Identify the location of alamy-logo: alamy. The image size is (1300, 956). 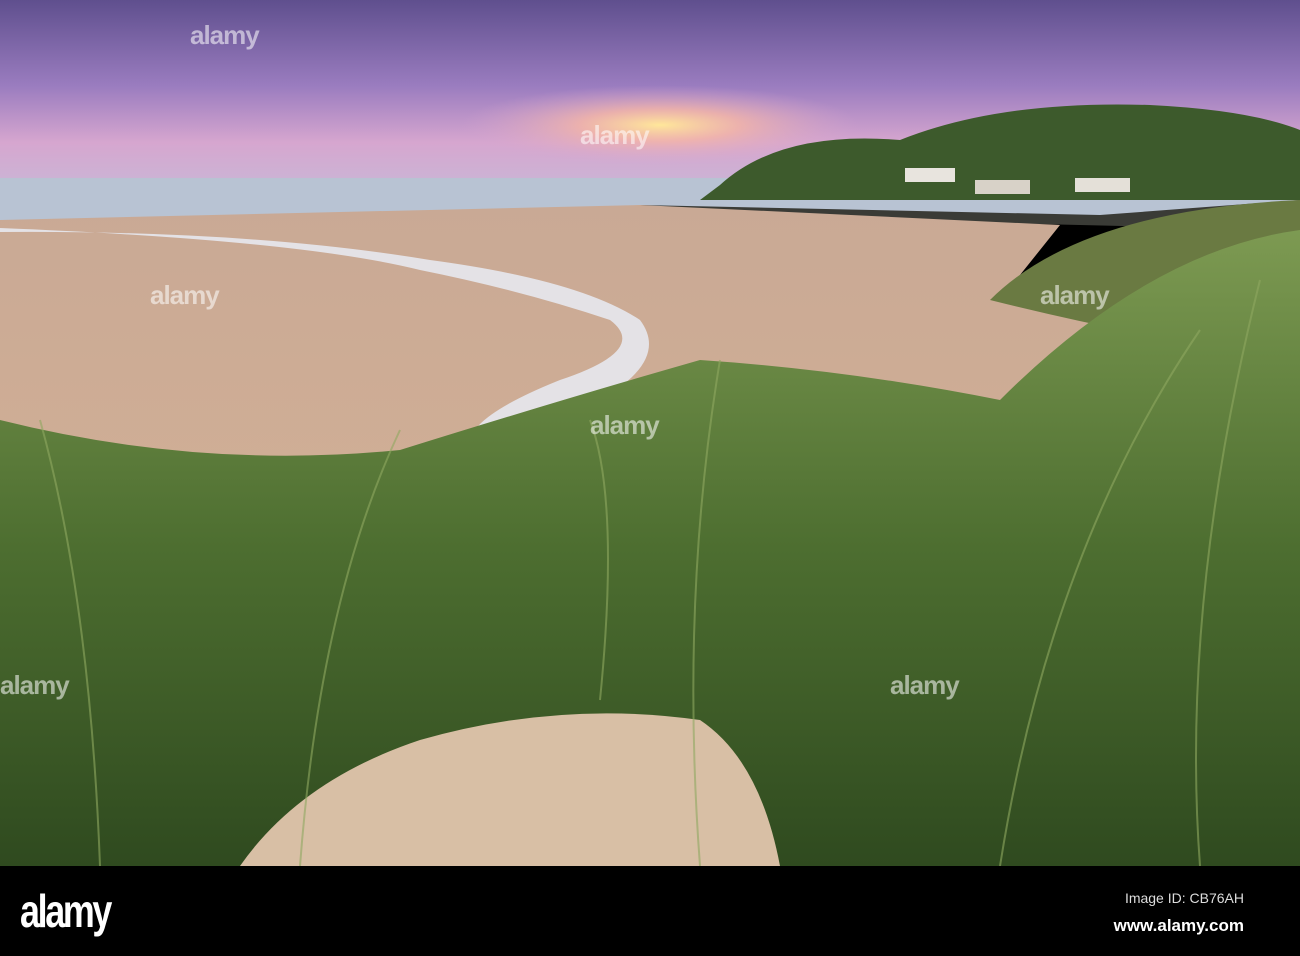
(66, 911).